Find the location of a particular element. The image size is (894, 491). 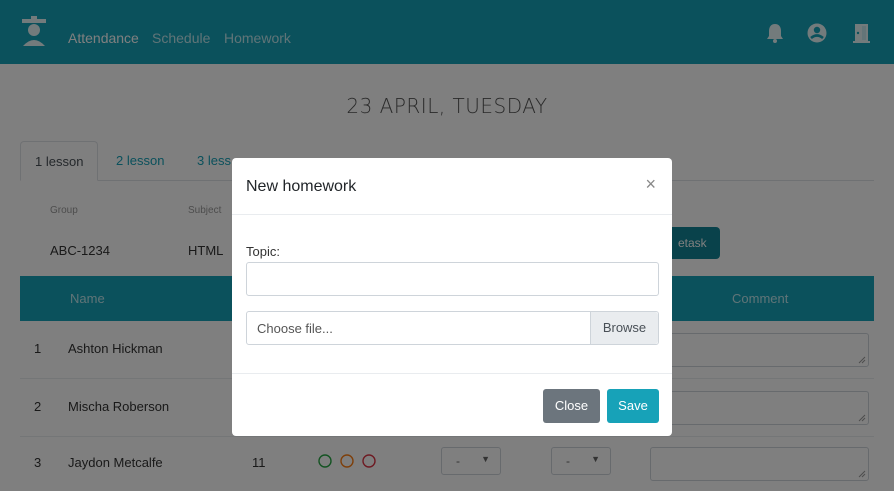

save-button: Save is located at coordinates (633, 406).